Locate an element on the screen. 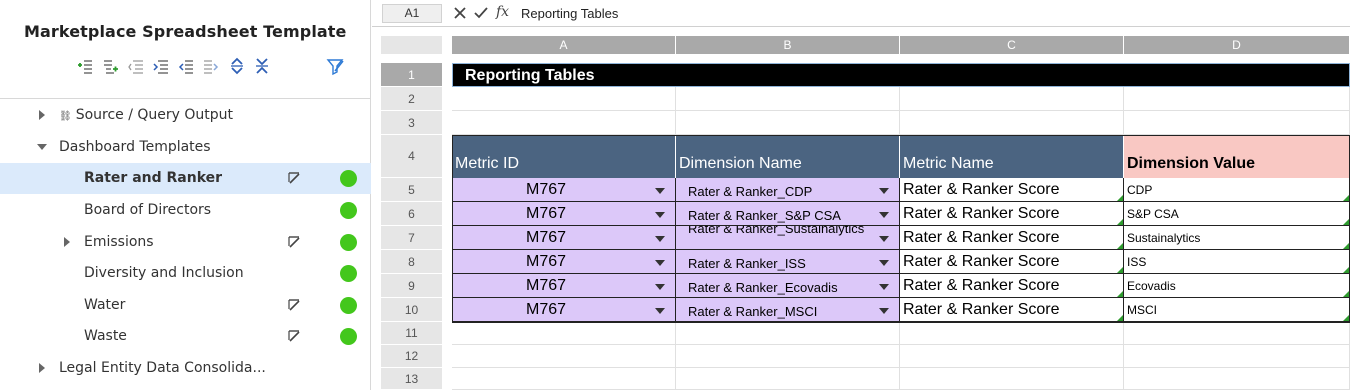 The height and width of the screenshot is (390, 1350). dimension-value-cell: Ecovadis is located at coordinates (1237, 286).